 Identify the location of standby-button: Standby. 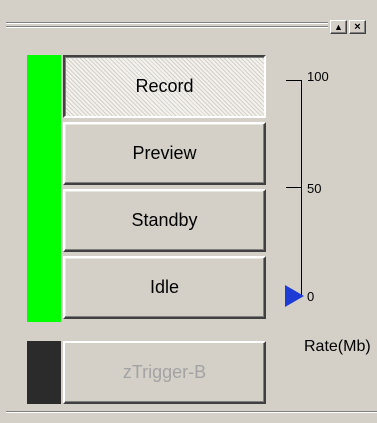
(164, 220).